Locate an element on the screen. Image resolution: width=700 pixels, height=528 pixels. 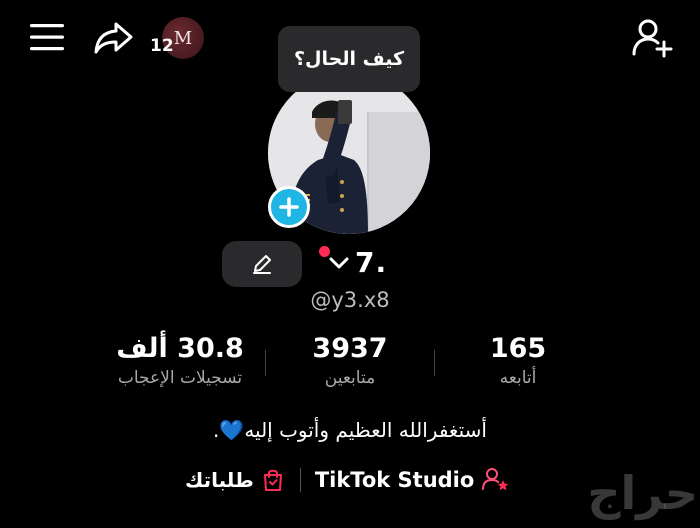
display-name: 7. is located at coordinates (371, 262).